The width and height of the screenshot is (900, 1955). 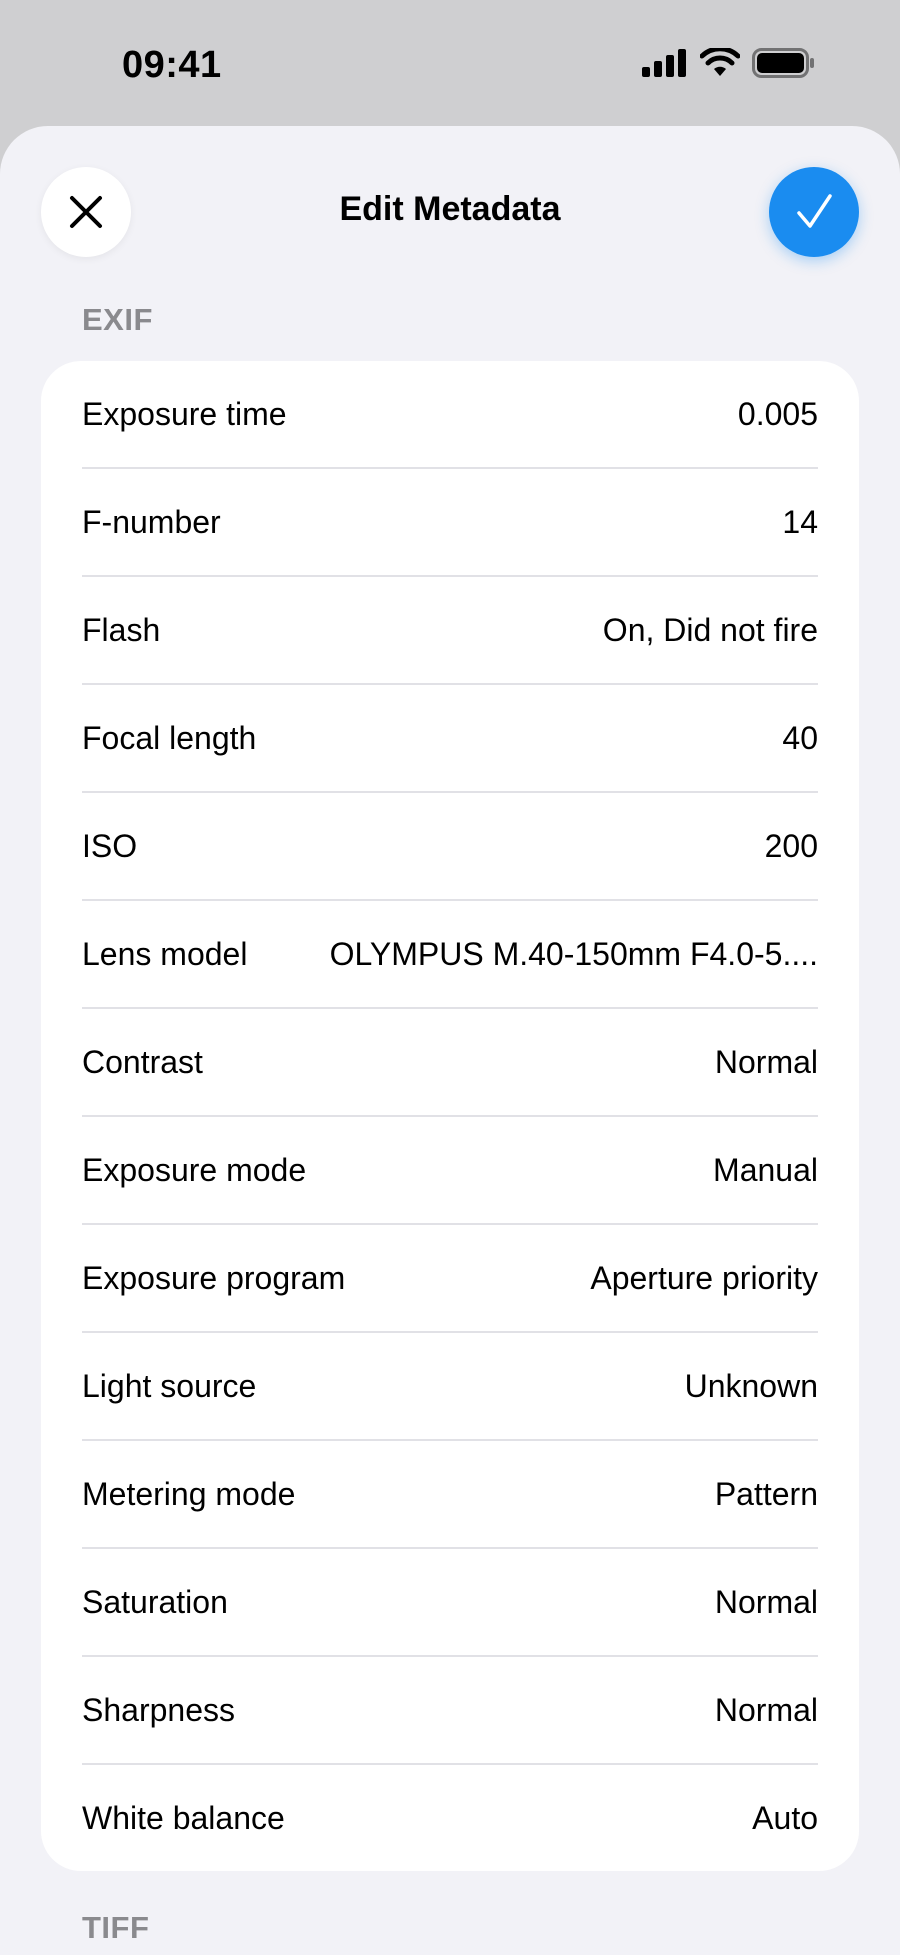 What do you see at coordinates (450, 629) in the screenshot?
I see `metadata-row-flash: Flash On, Did not fire` at bounding box center [450, 629].